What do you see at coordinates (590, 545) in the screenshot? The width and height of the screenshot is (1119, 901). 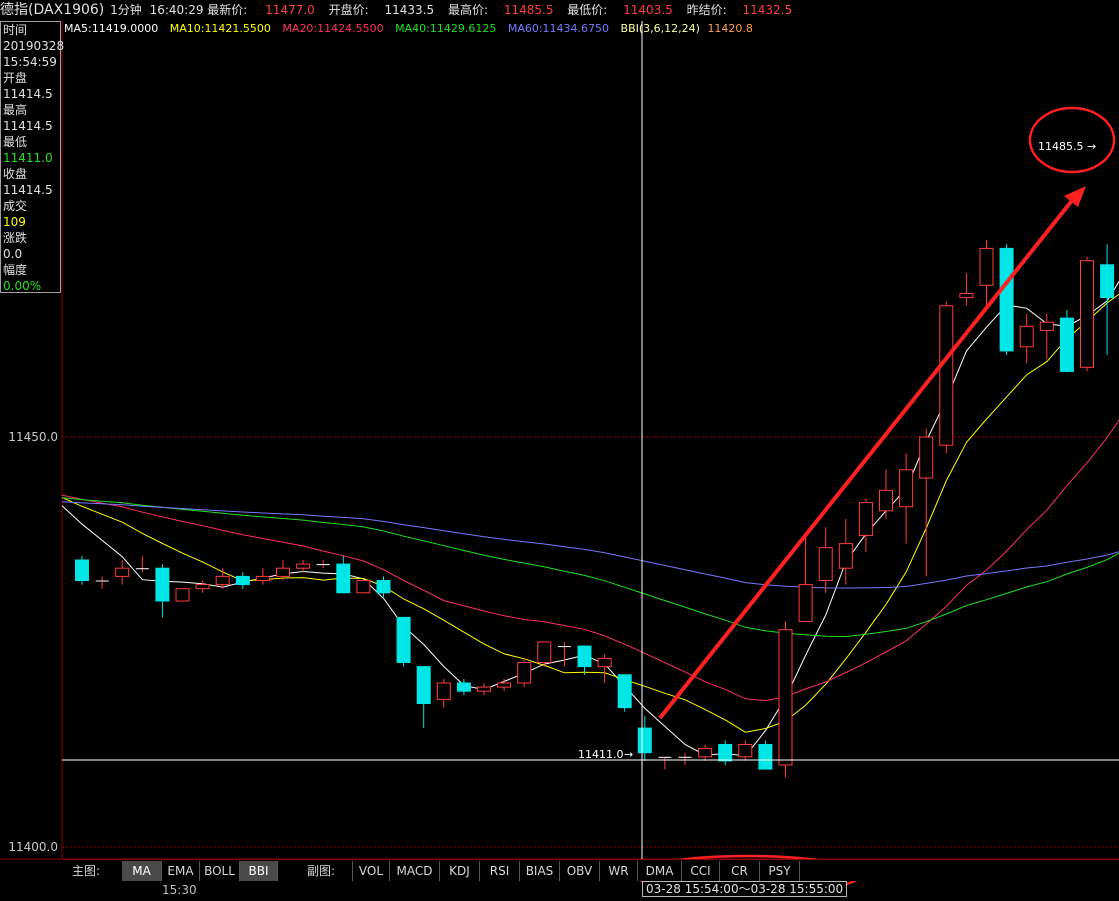 I see `ma60-line` at bounding box center [590, 545].